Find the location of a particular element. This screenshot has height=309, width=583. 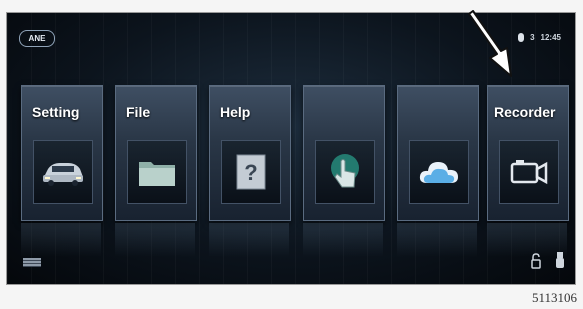

signal-indicator: 3 is located at coordinates (532, 37).